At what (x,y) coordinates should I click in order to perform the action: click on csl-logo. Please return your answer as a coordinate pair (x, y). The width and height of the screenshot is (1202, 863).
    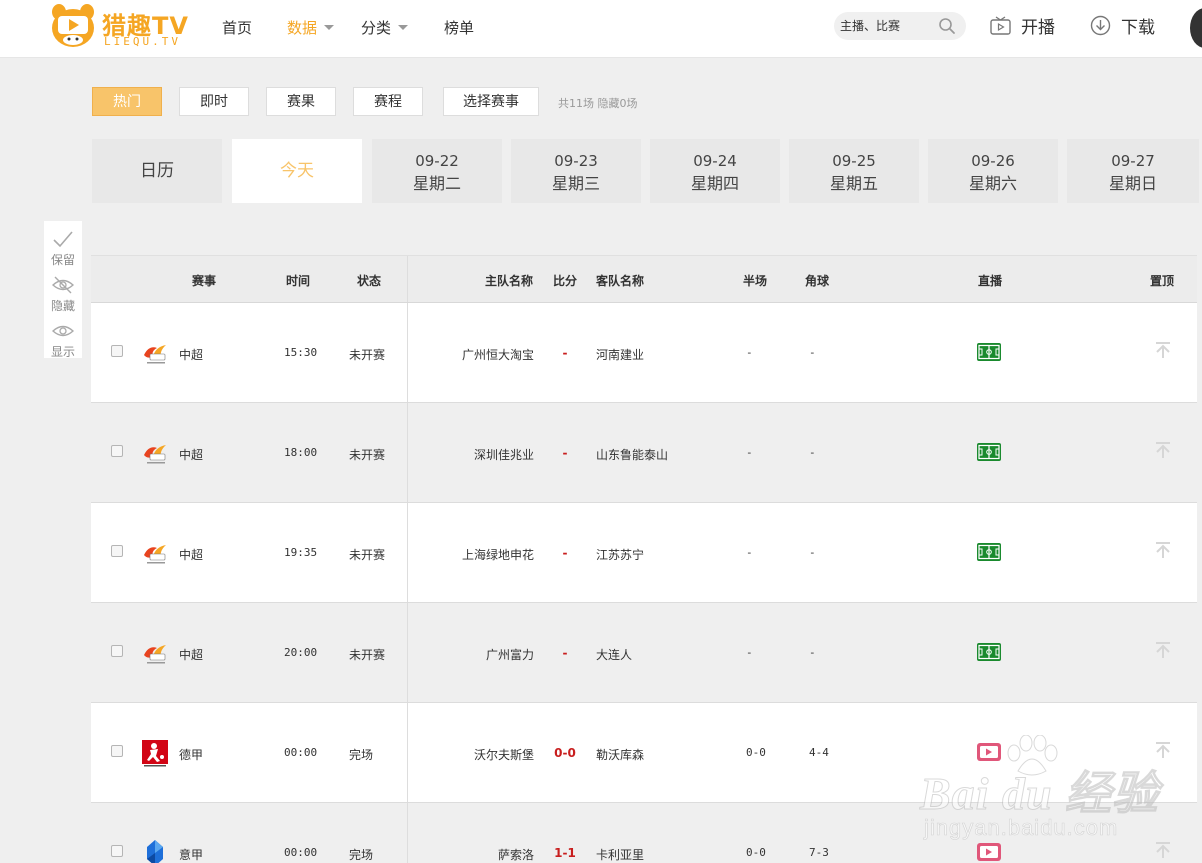
    Looking at the image, I should click on (155, 353).